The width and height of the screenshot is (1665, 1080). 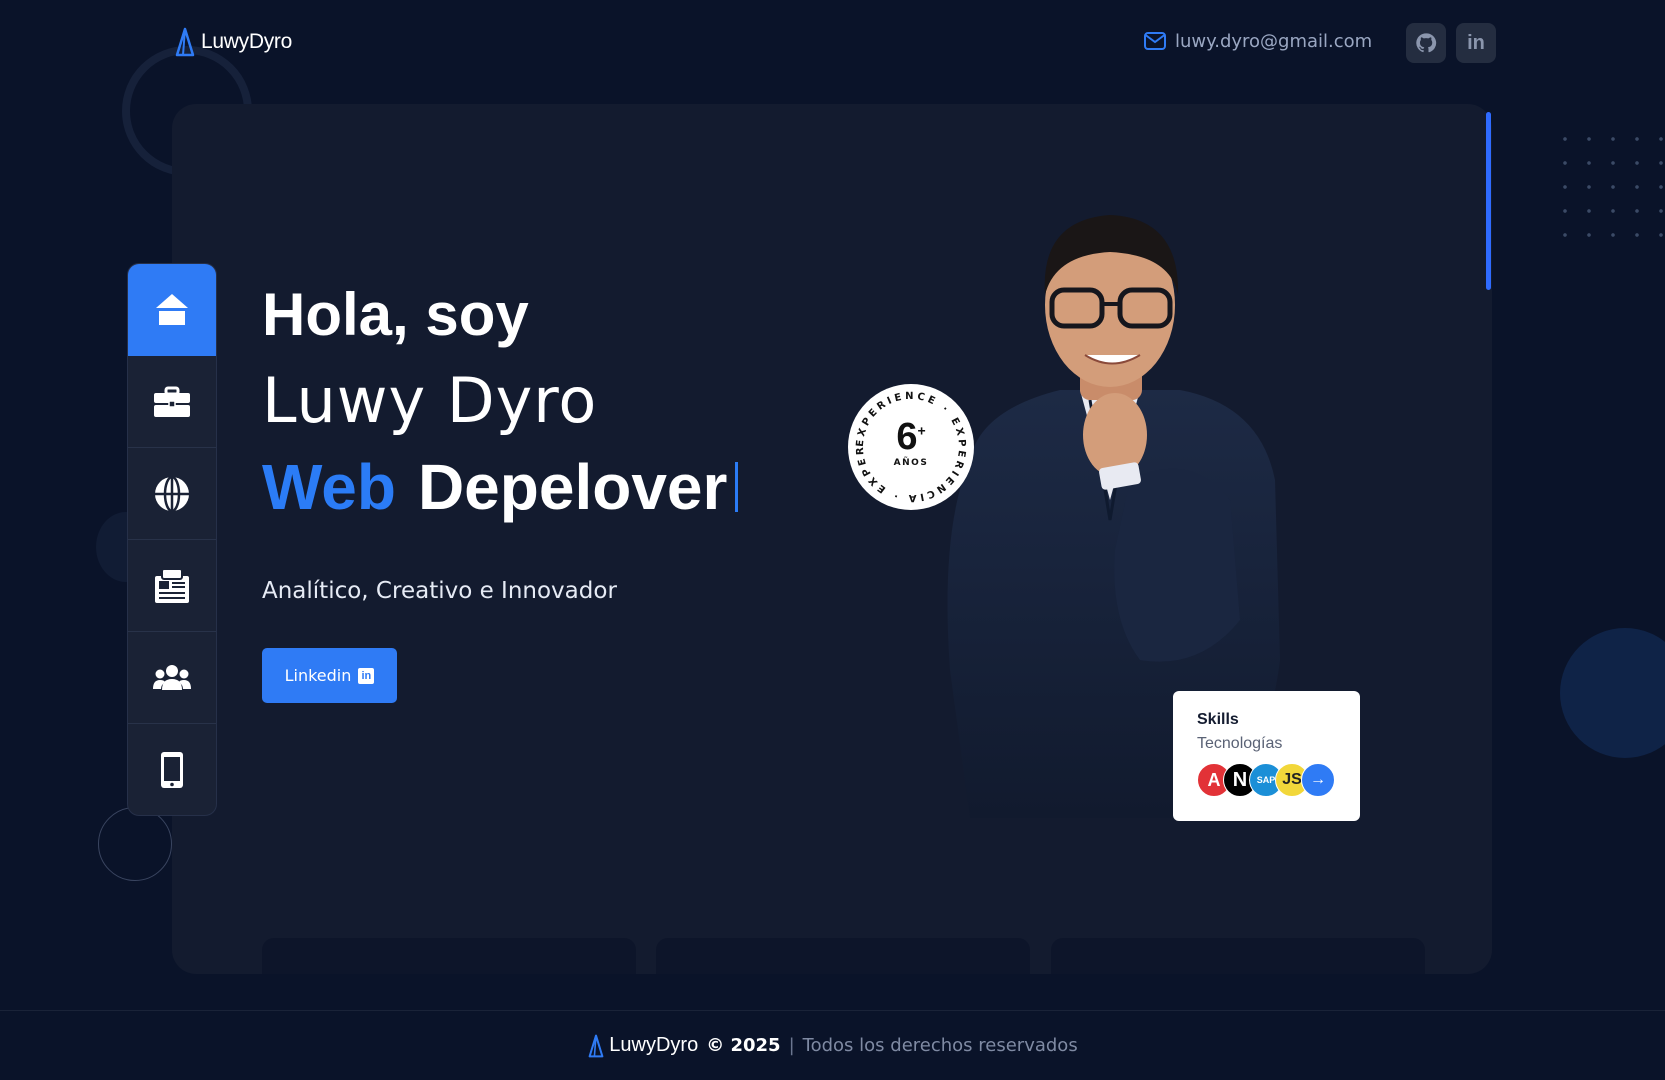 I want to click on newspaper-icon, so click(x=172, y=585).